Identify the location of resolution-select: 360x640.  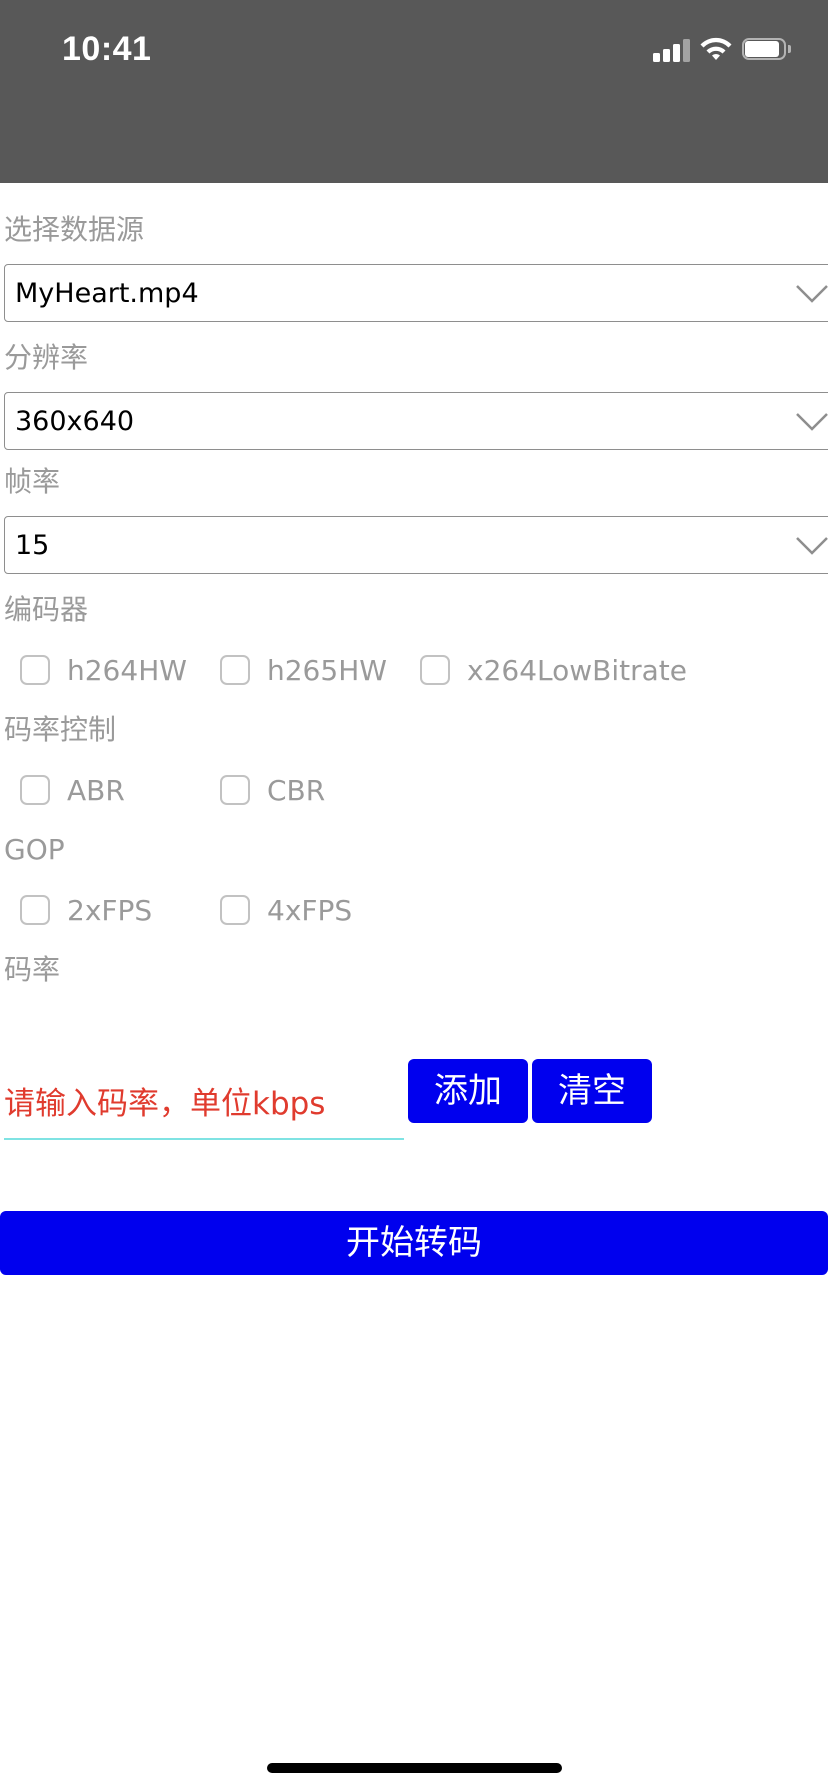
(416, 421).